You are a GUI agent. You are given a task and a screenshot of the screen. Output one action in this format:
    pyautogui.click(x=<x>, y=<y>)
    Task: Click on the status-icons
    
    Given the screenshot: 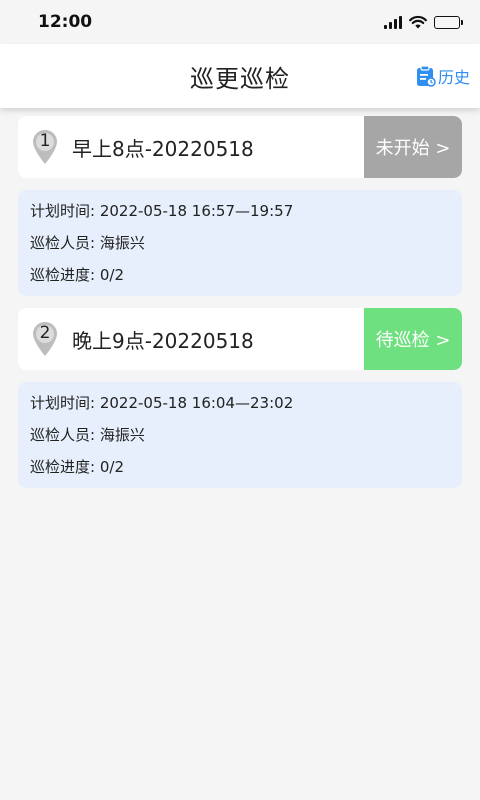 What is the action you would take?
    pyautogui.click(x=423, y=22)
    